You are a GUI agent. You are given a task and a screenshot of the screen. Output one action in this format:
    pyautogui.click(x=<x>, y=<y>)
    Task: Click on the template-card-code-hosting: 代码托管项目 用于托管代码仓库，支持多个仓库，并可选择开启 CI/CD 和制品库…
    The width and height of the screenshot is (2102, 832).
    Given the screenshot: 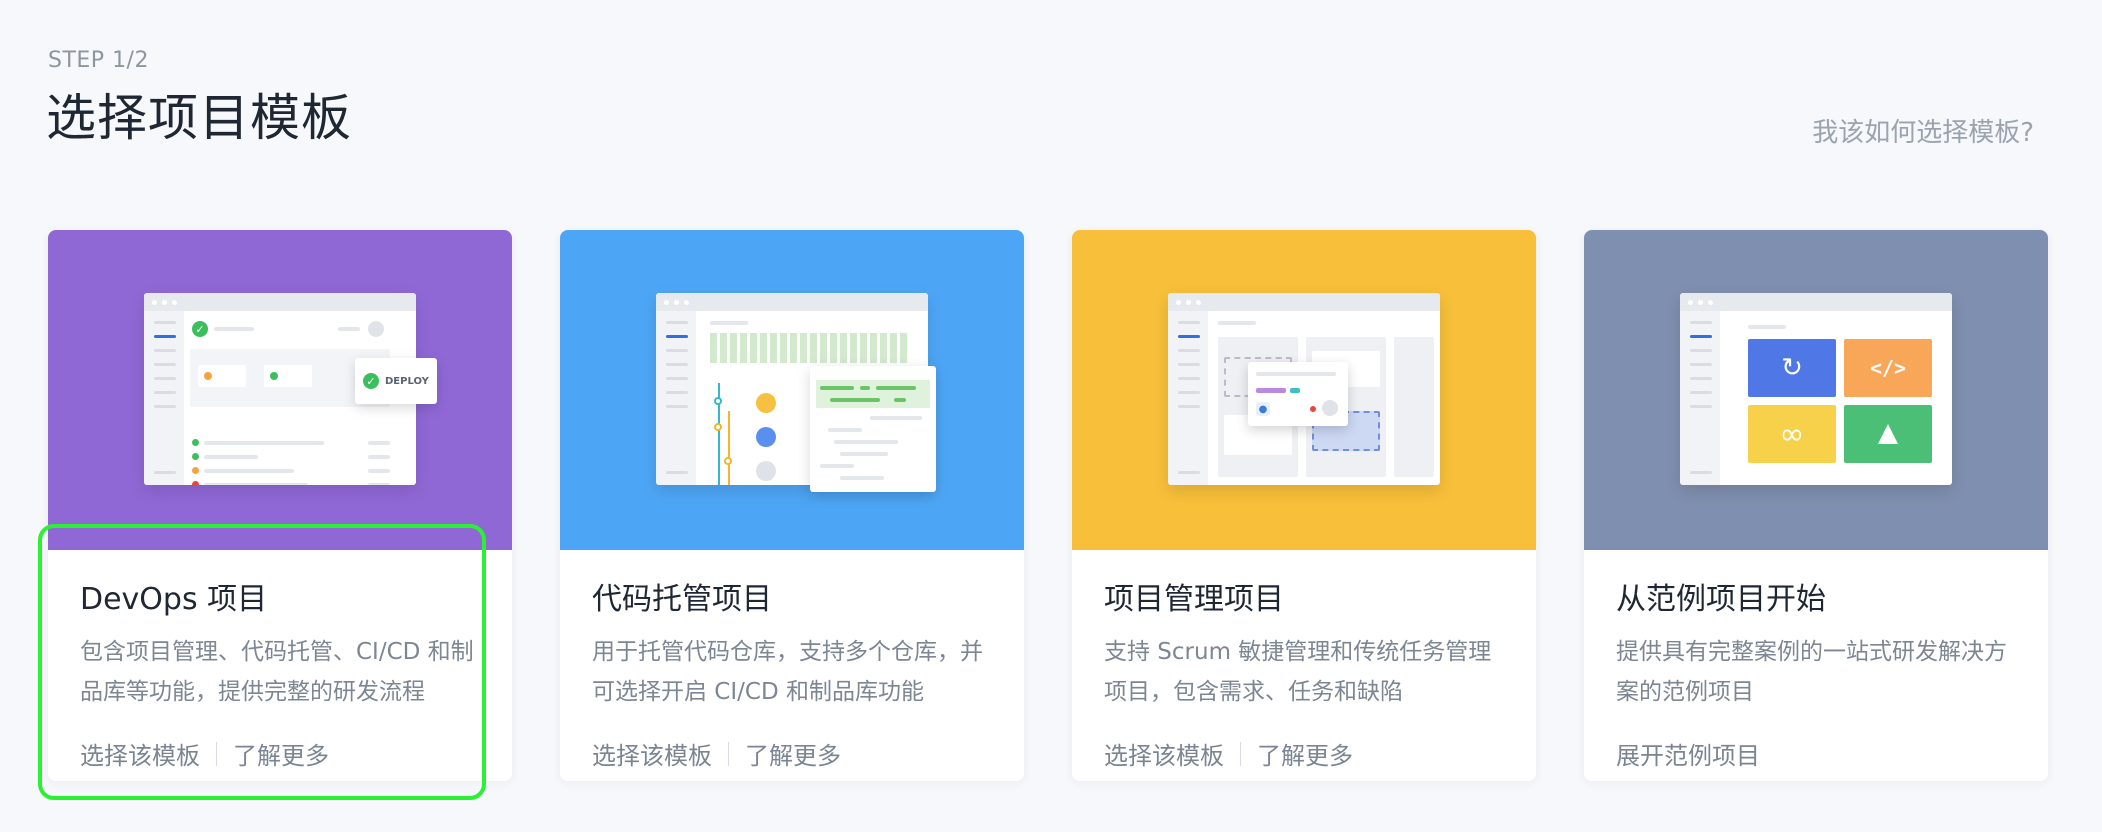 What is the action you would take?
    pyautogui.click(x=792, y=505)
    